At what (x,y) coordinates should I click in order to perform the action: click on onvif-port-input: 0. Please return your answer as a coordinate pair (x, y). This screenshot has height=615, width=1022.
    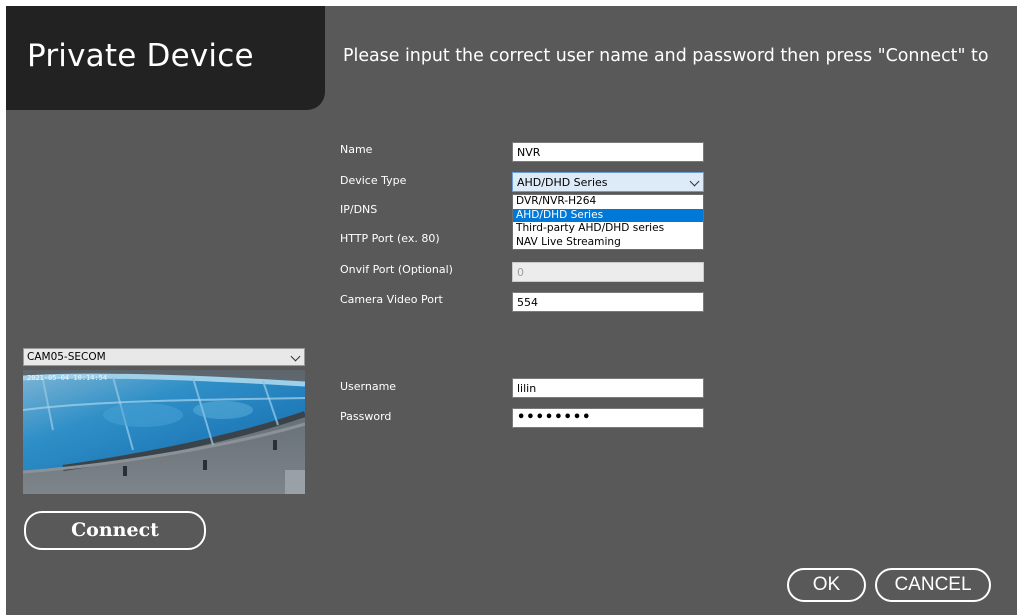
    Looking at the image, I should click on (608, 272).